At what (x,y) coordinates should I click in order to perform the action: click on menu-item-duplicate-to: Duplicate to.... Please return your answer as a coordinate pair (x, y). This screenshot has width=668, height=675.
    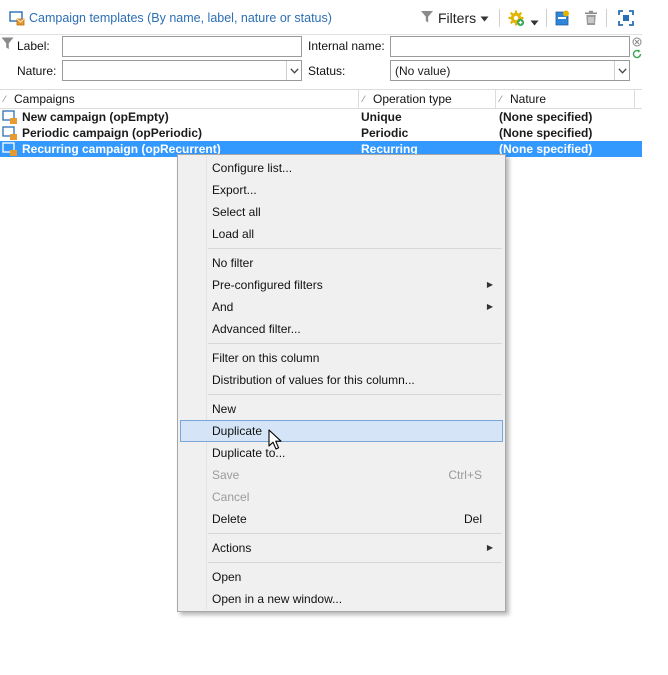
    Looking at the image, I should click on (341, 453).